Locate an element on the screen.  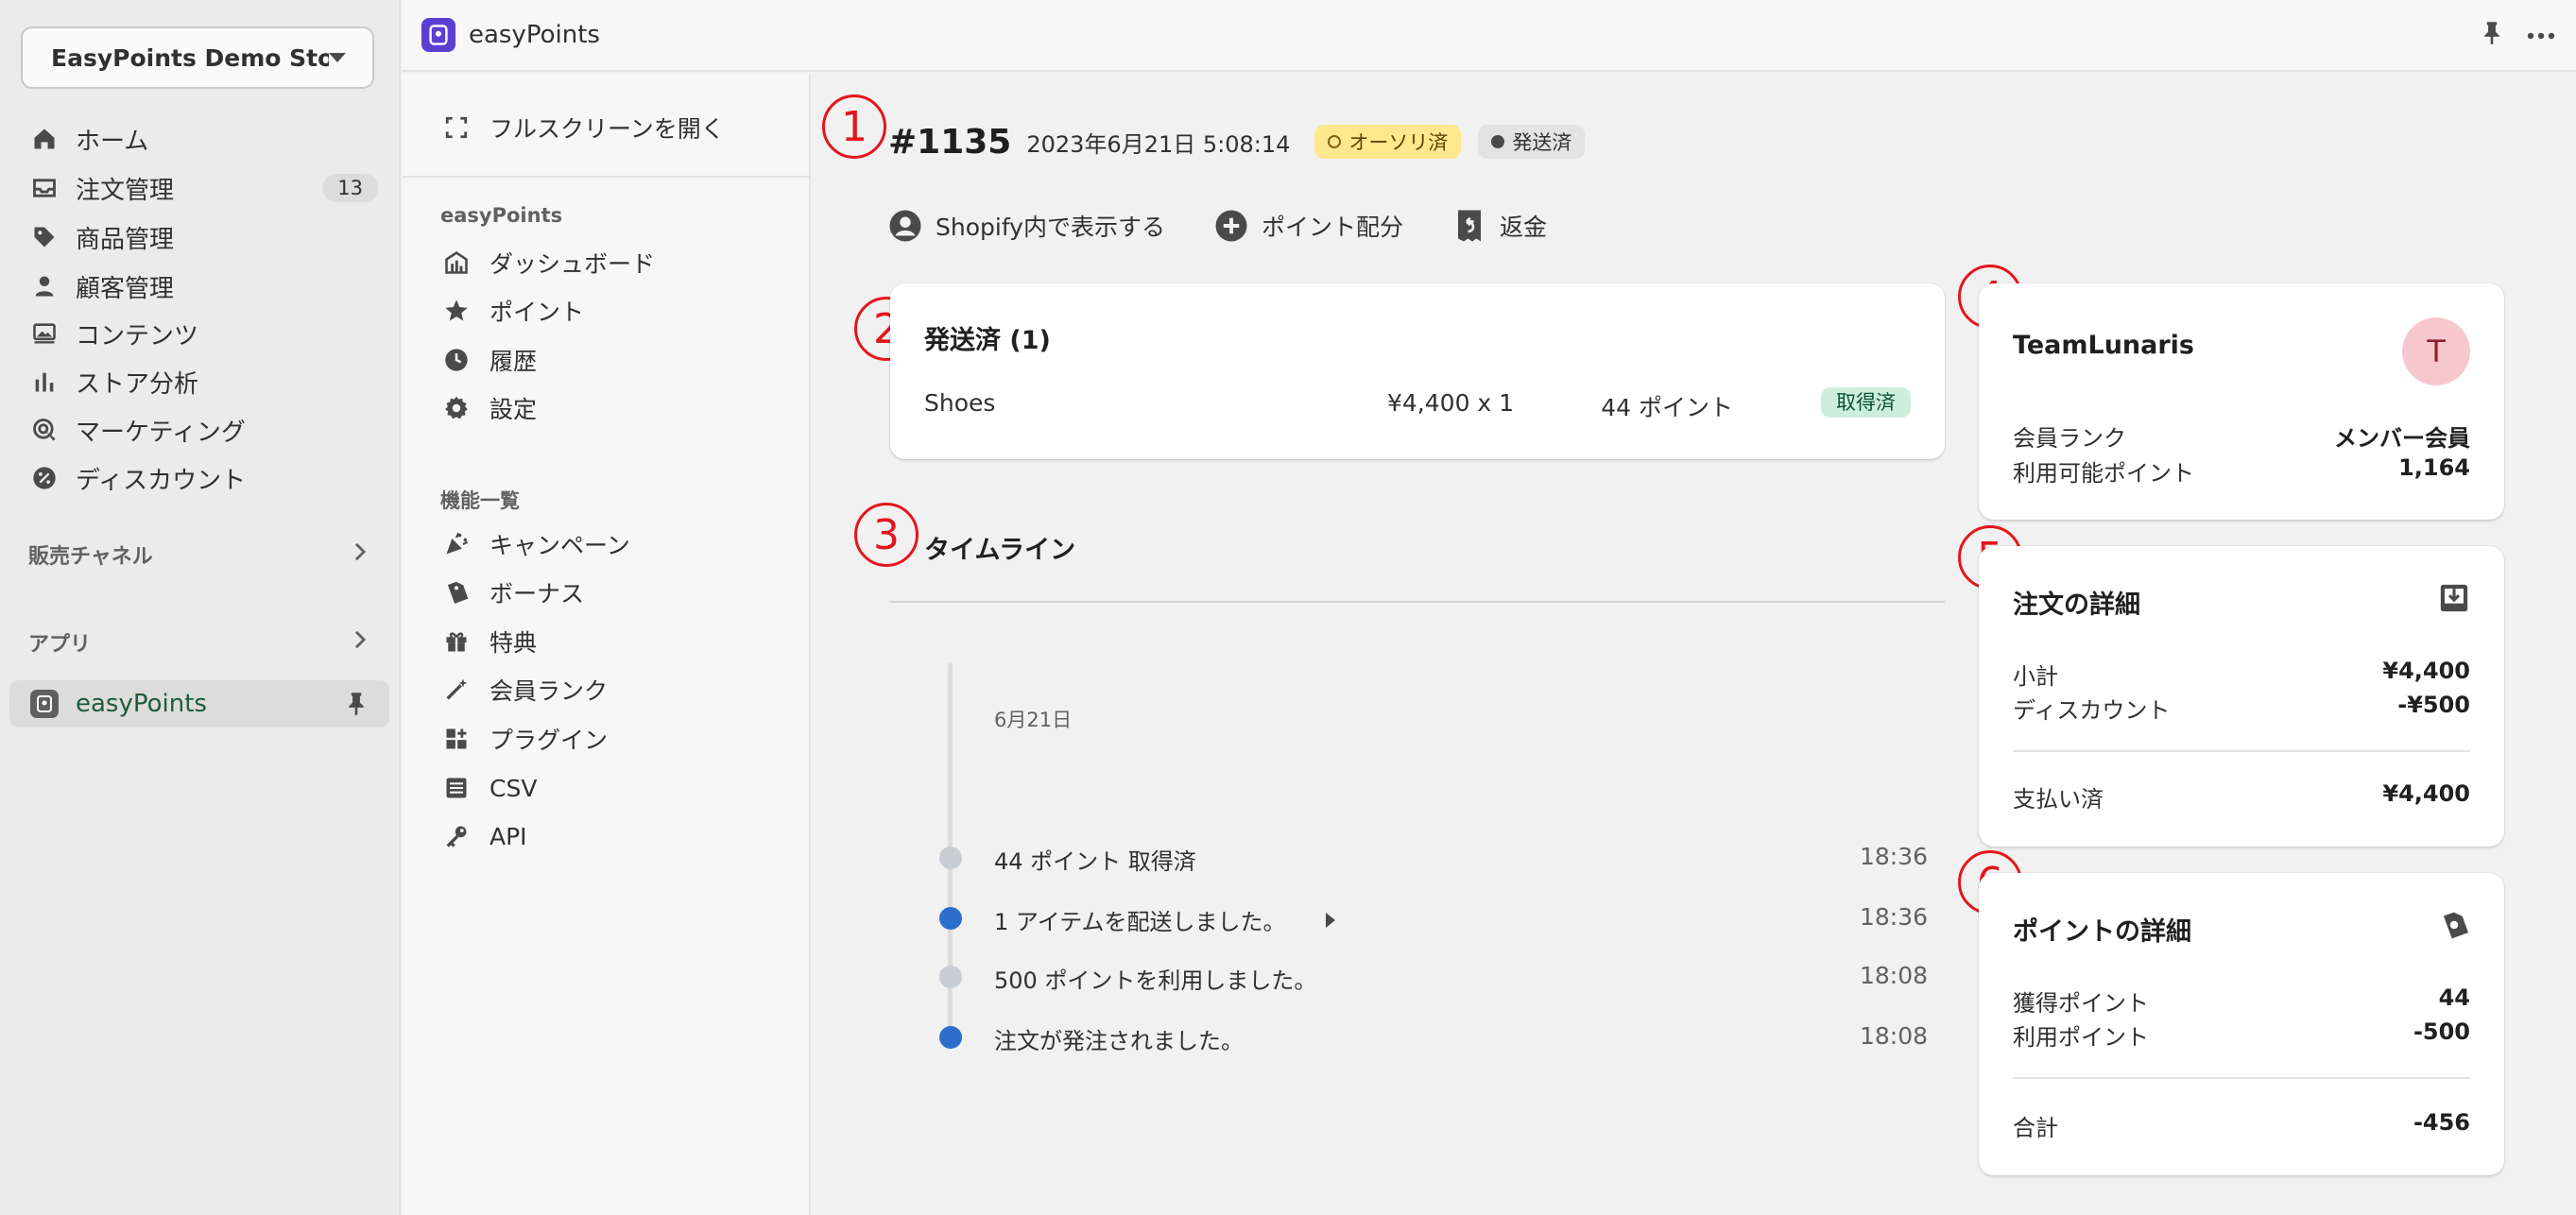
app-label: easyPoints is located at coordinates (141, 704).